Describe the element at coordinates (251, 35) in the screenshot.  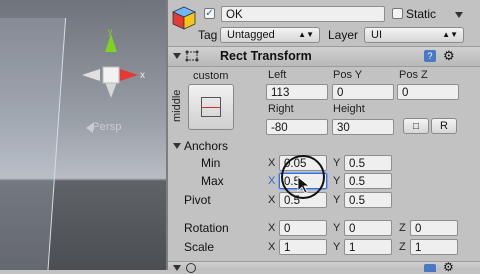
I see `tag-value: Untagged` at that location.